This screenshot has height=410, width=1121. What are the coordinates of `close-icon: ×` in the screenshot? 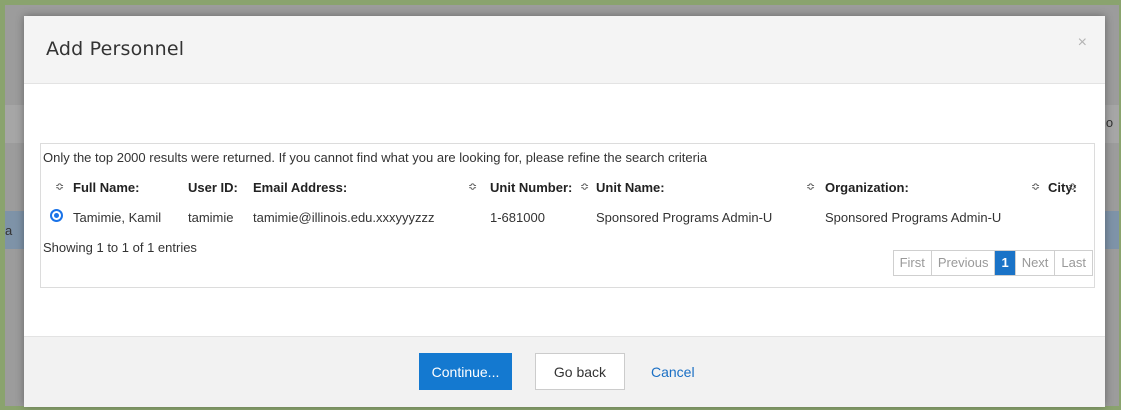 It's located at (1082, 43).